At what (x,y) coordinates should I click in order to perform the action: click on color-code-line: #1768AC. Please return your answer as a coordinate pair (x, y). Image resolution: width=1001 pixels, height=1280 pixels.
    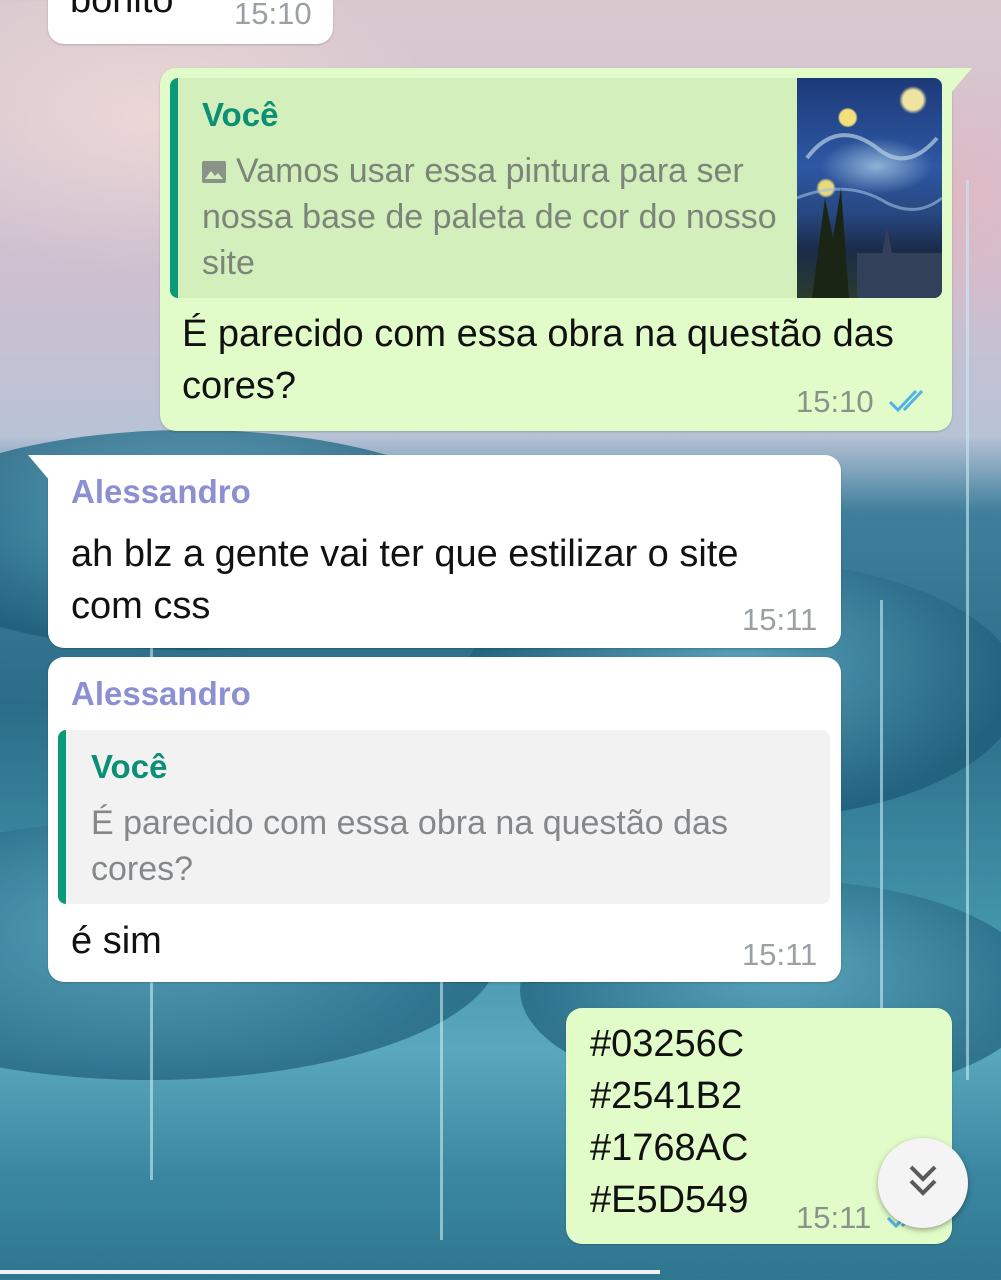
    Looking at the image, I should click on (669, 1148).